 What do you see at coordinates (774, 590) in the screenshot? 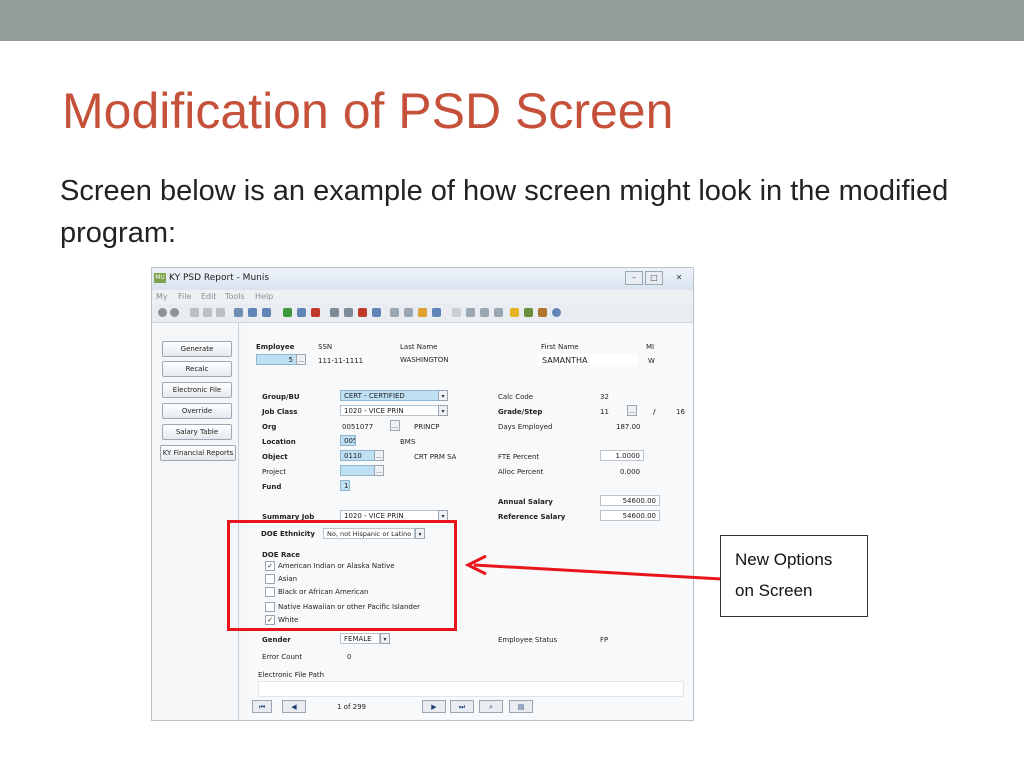
I see `callout-line-2: on Screen` at bounding box center [774, 590].